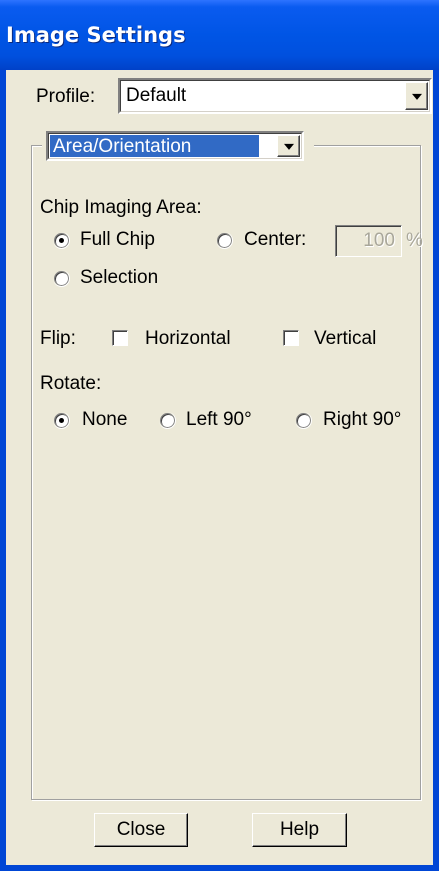 The image size is (439, 871). Describe the element at coordinates (61, 240) in the screenshot. I see `full-chip-radio` at that location.